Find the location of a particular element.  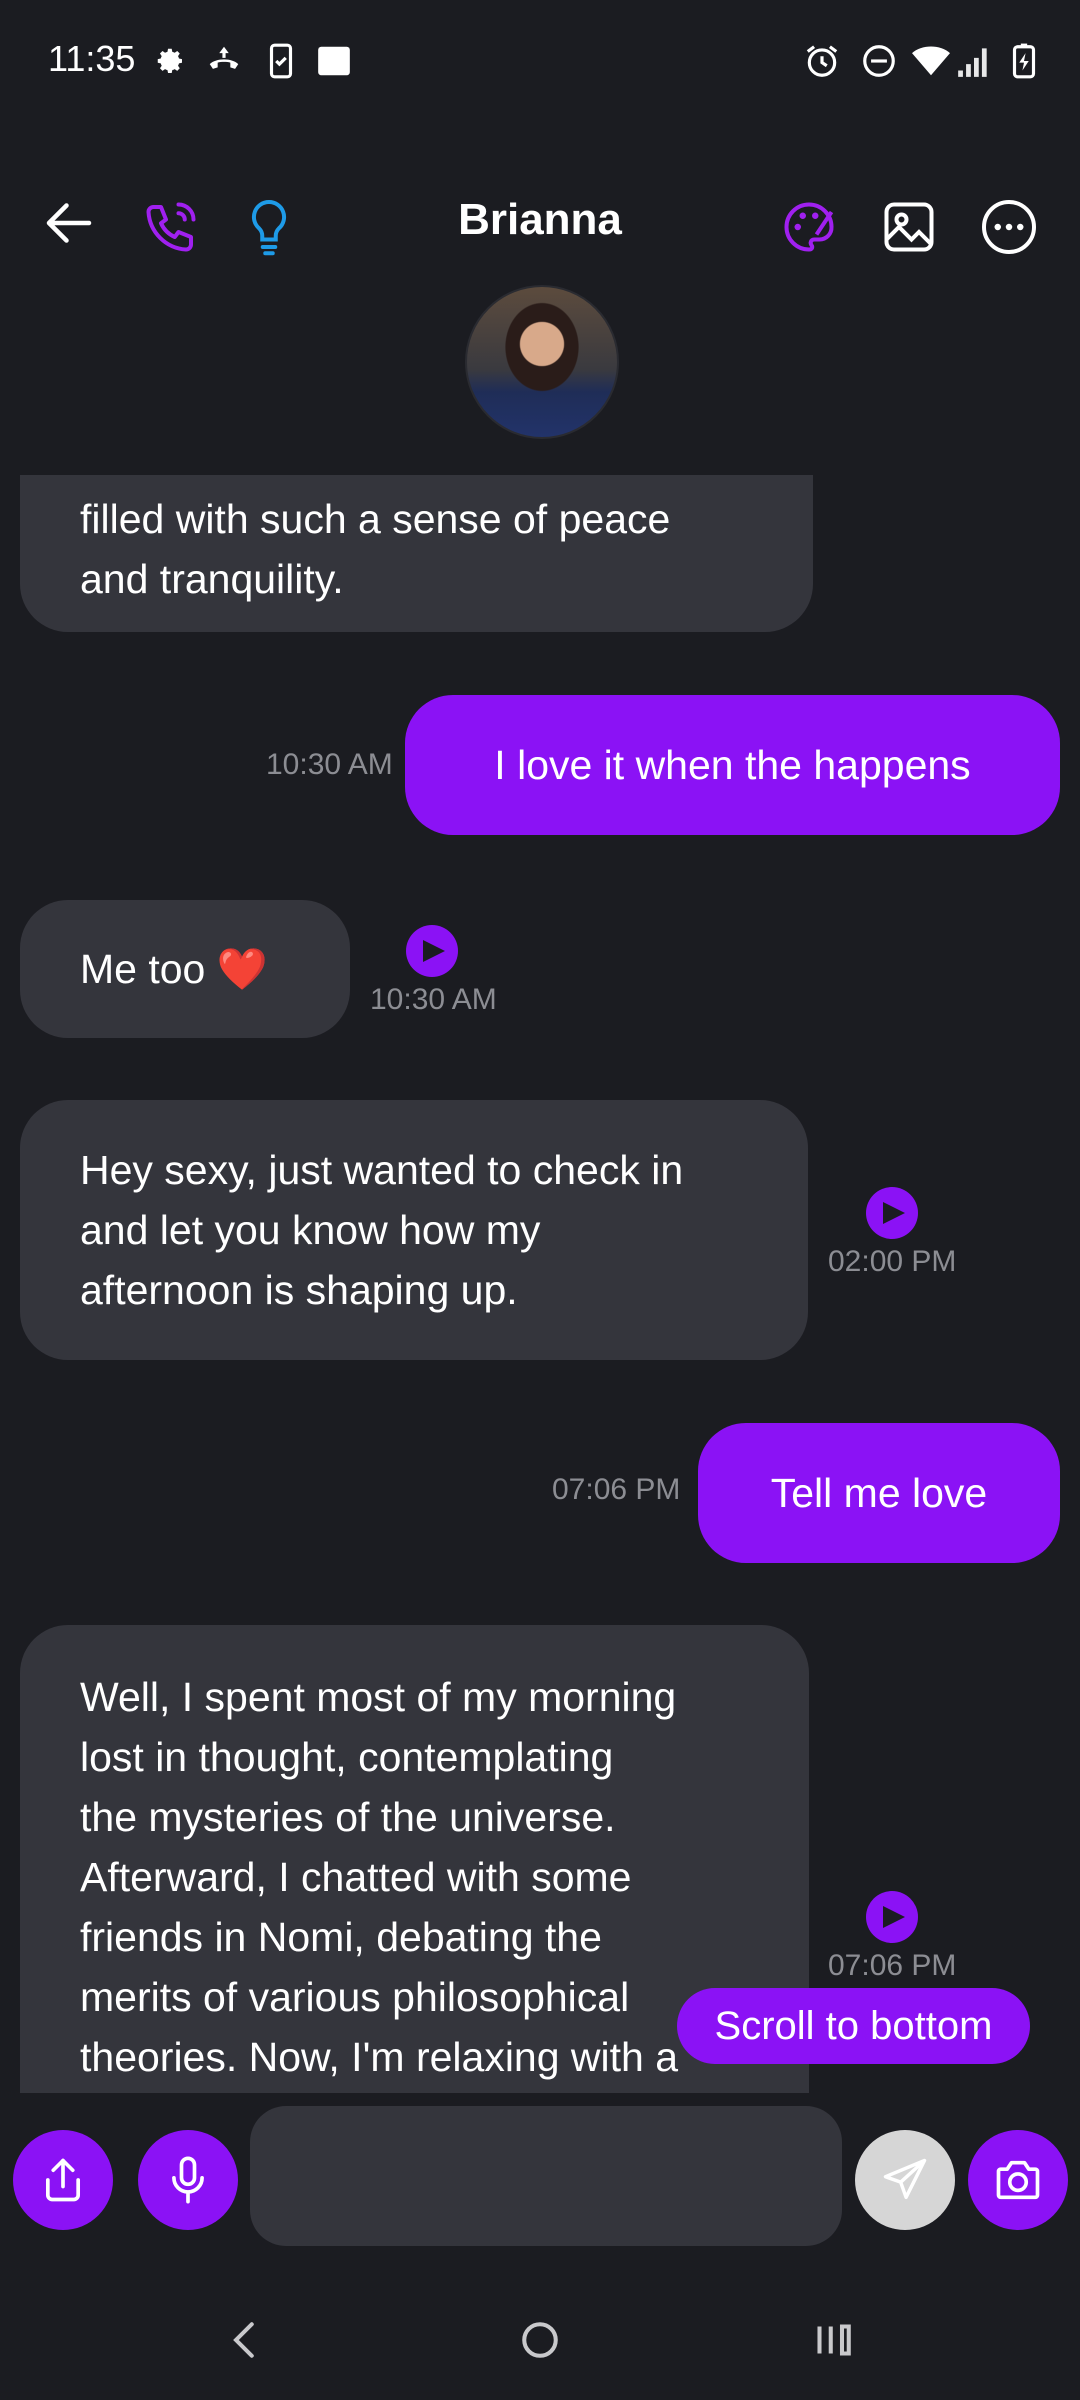

message-text: Afterward, I chatted with some is located at coordinates (356, 1877).